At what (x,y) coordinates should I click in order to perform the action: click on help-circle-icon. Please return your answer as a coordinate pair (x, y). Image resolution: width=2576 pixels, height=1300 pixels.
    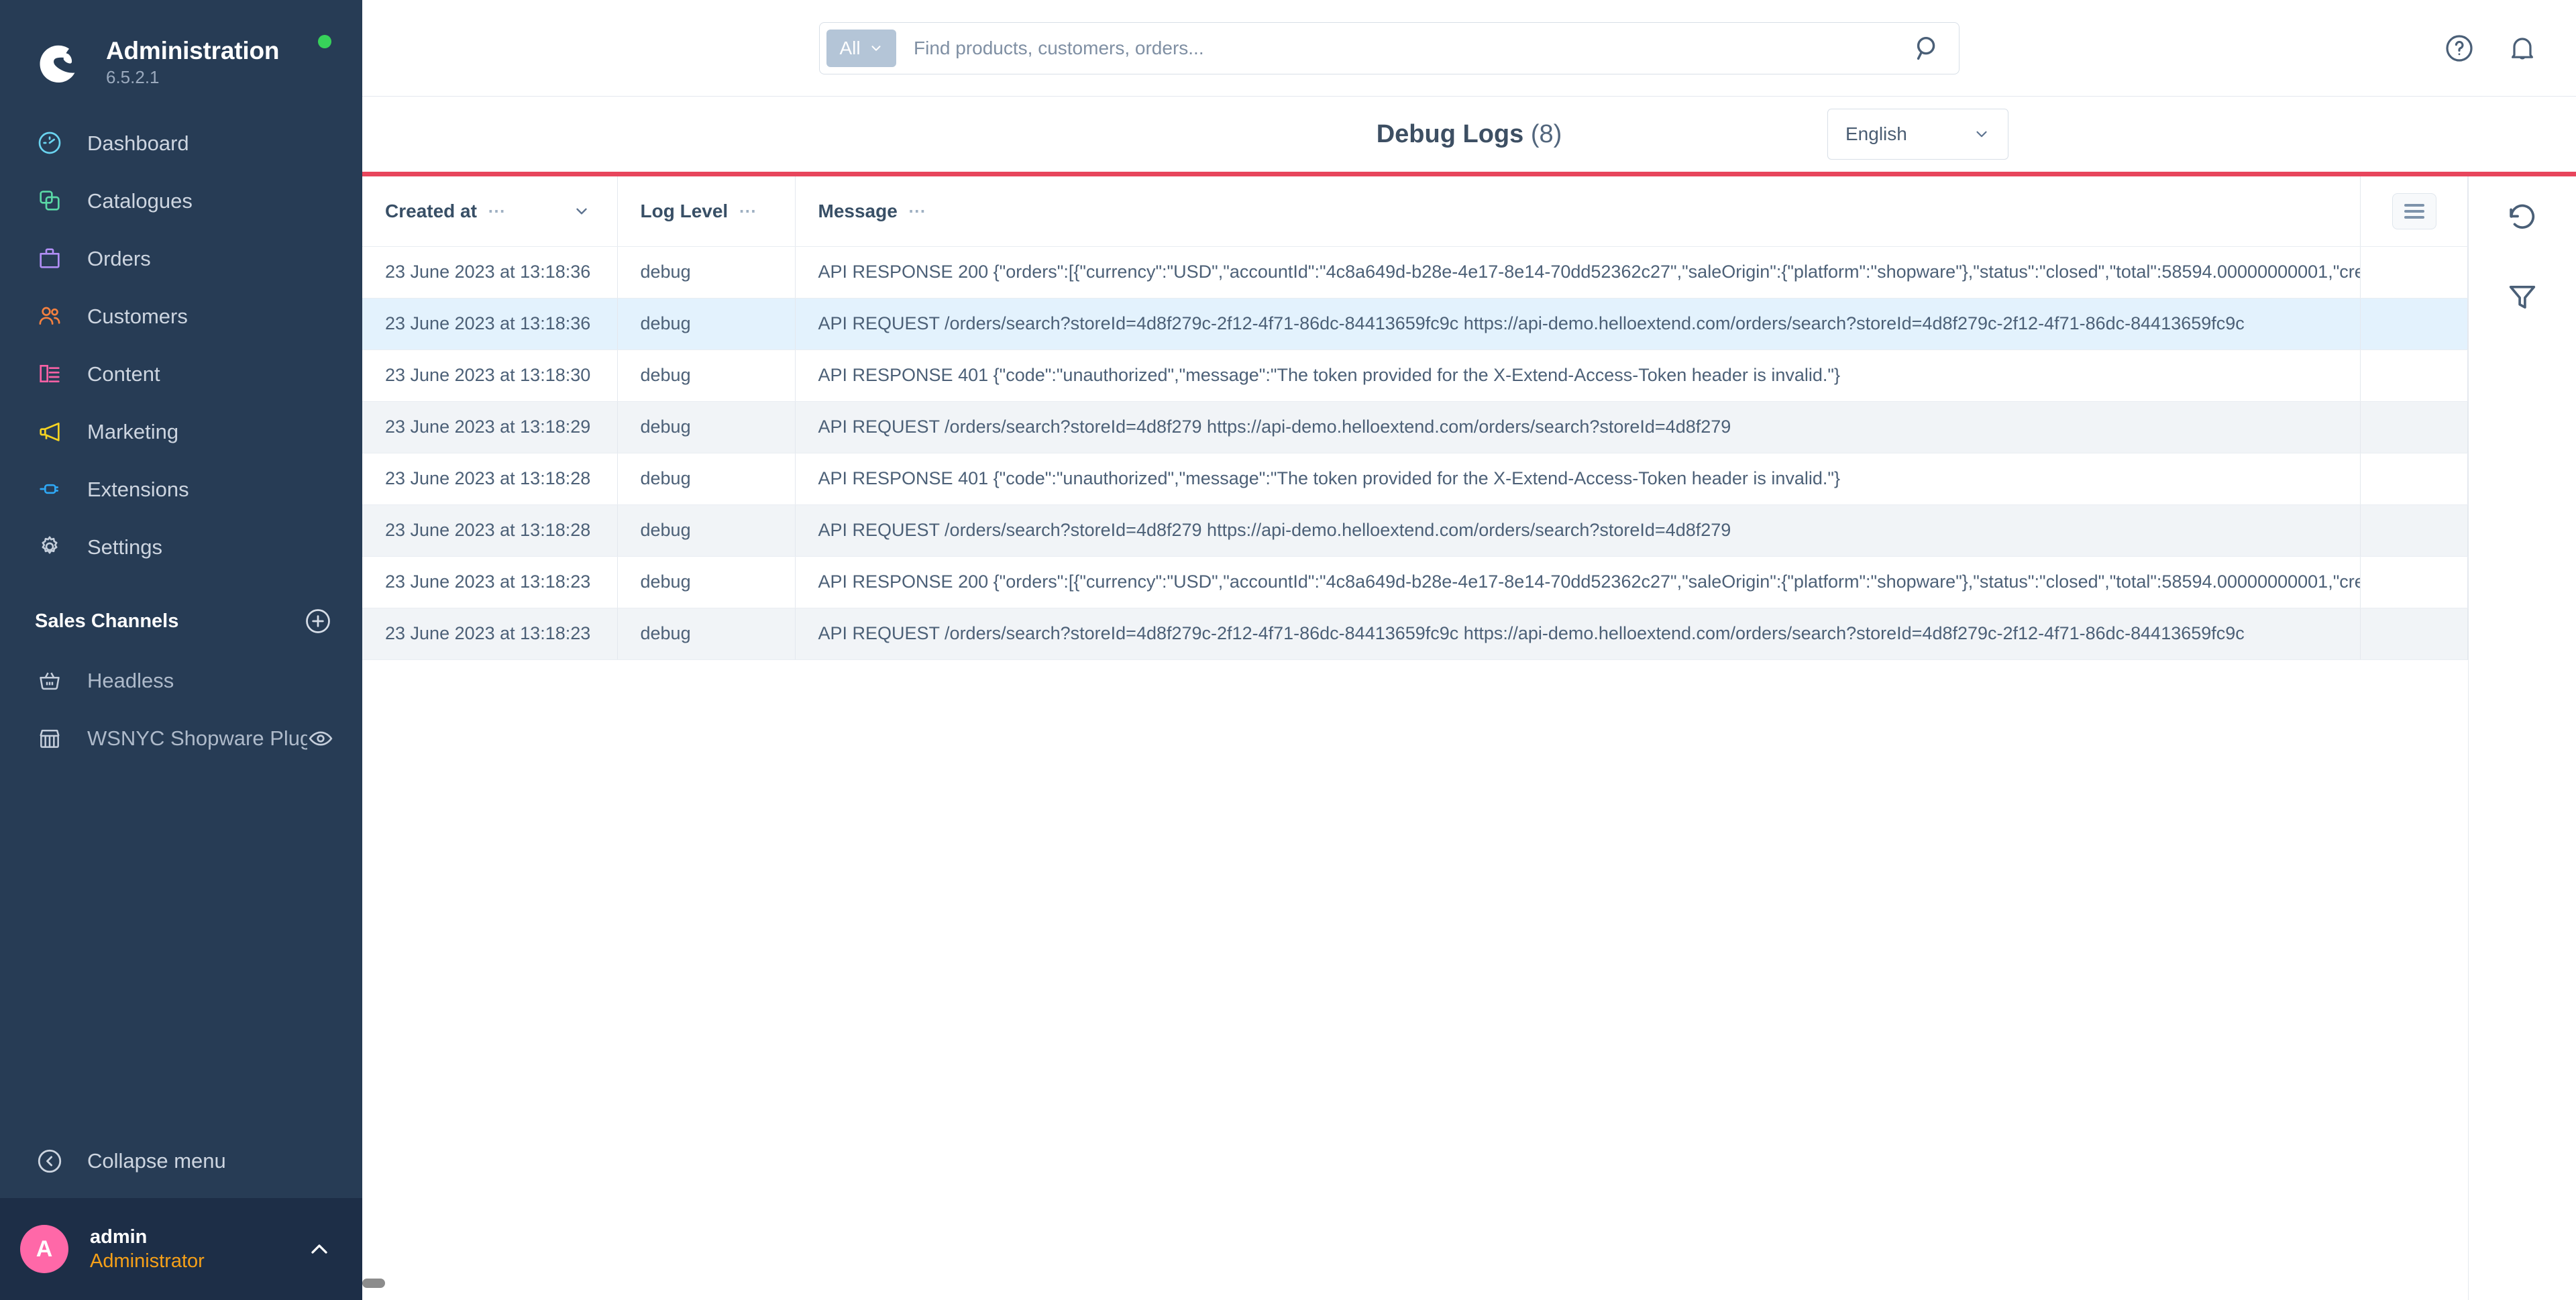
    Looking at the image, I should click on (2459, 48).